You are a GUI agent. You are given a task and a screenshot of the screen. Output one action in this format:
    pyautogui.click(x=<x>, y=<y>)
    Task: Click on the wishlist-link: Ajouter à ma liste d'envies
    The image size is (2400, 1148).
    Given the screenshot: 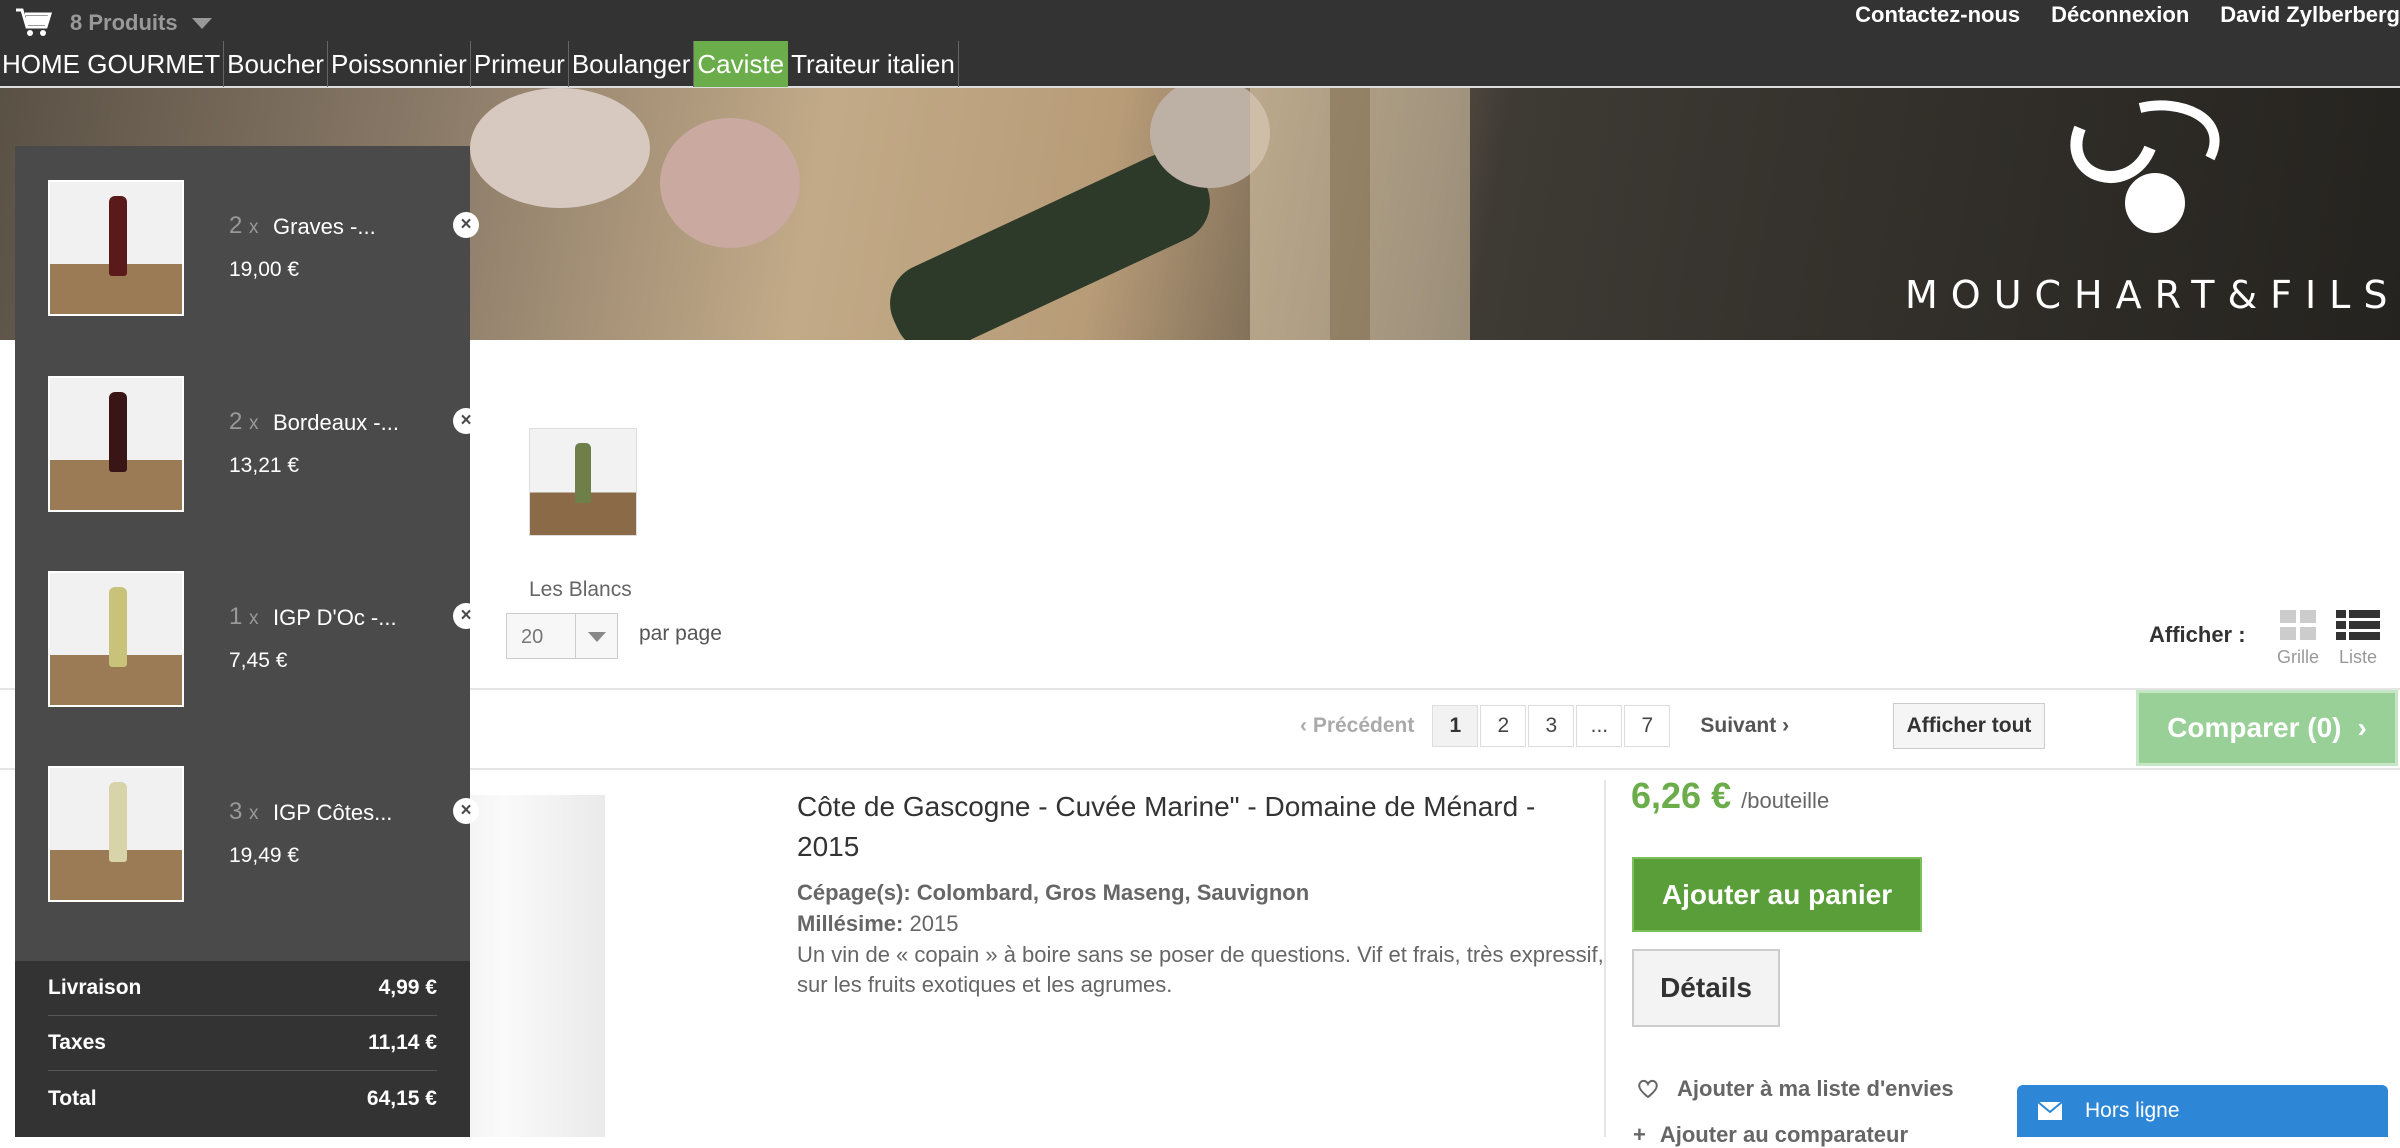 What is the action you would take?
    pyautogui.click(x=1795, y=1089)
    